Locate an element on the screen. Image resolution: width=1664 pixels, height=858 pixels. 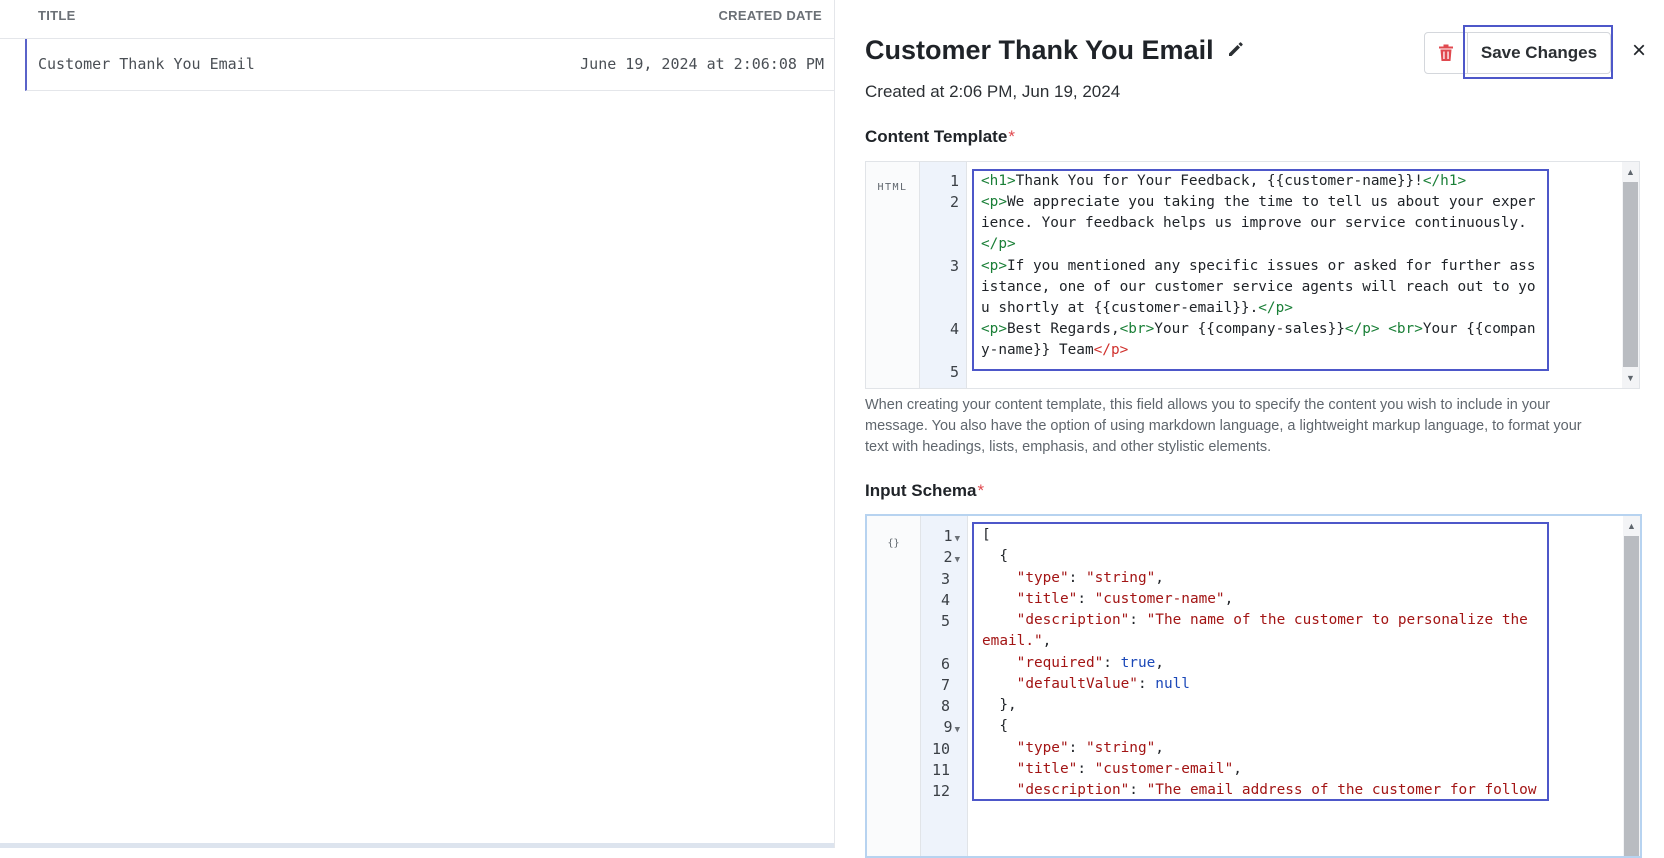
line-number: 9 ▼ is located at coordinates (952, 727).